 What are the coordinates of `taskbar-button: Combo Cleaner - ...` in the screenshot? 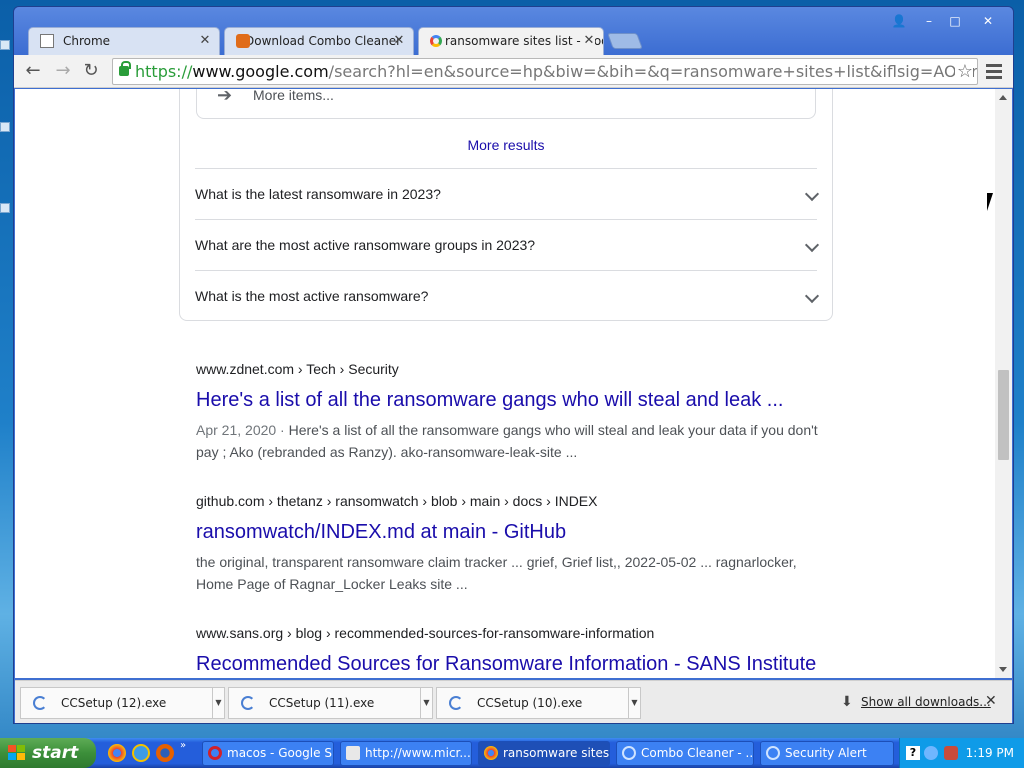 It's located at (685, 753).